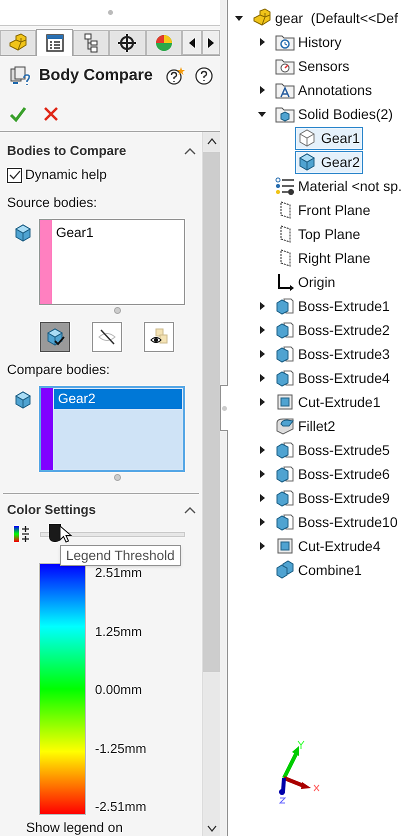 The width and height of the screenshot is (412, 836). Describe the element at coordinates (285, 186) in the screenshot. I see `material-icon` at that location.